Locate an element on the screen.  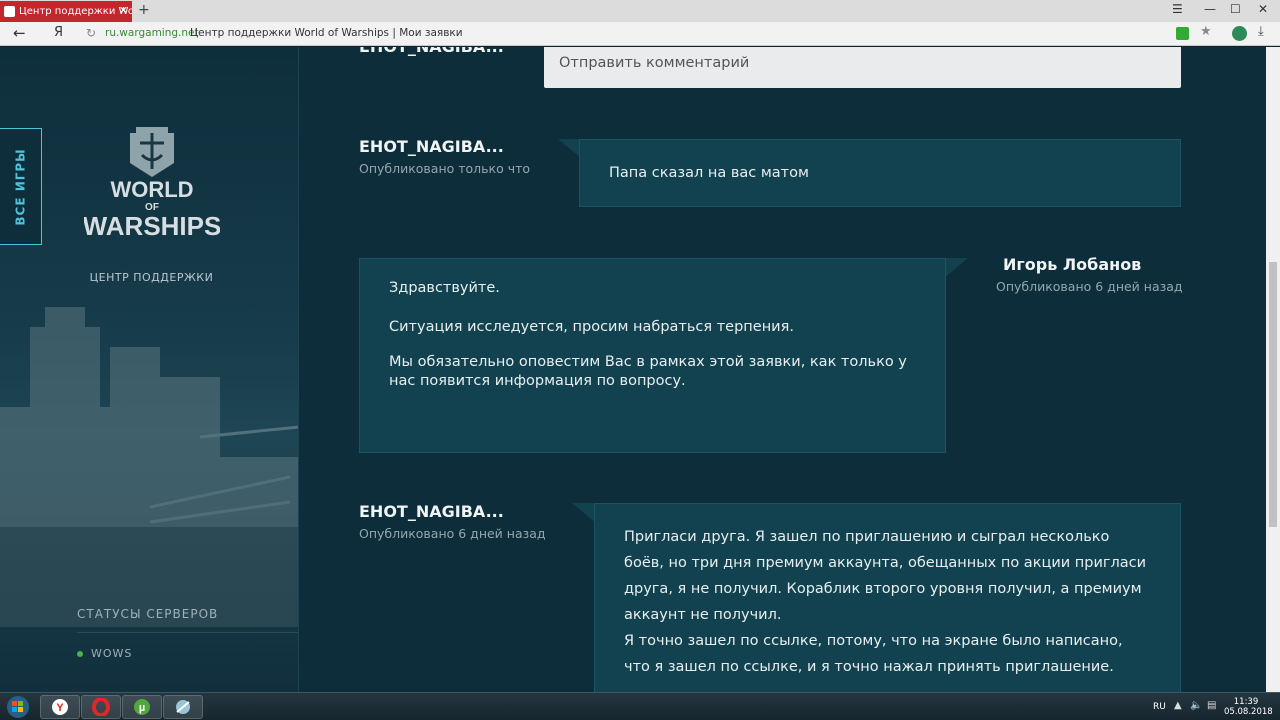
utorrent-icon: µ is located at coordinates (142, 707).